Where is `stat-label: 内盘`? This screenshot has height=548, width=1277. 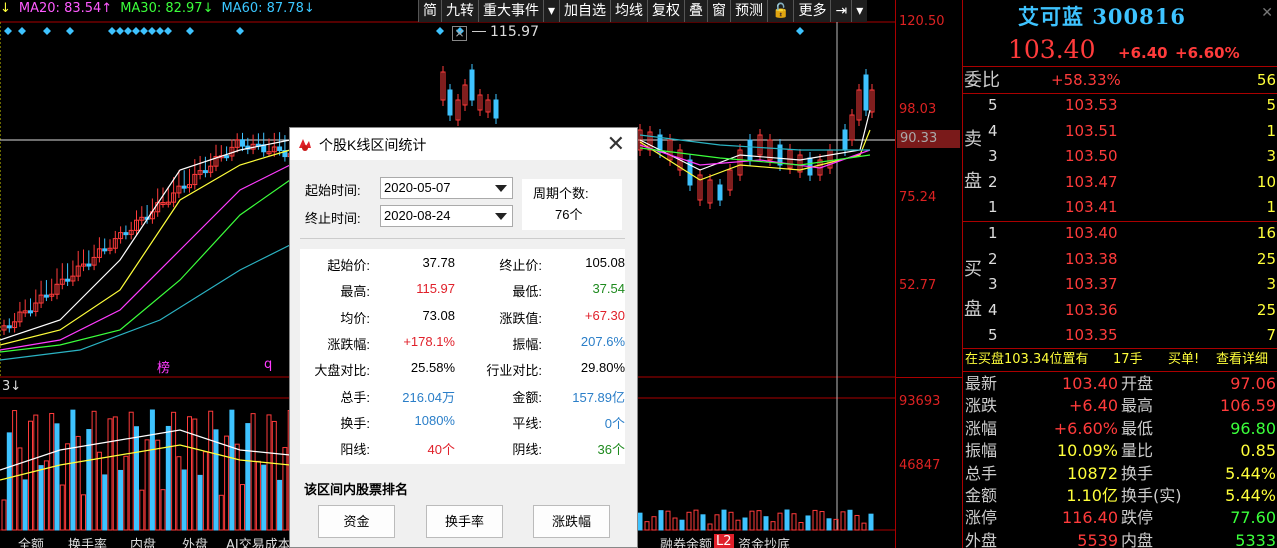 stat-label: 内盘 is located at coordinates (1137, 539).